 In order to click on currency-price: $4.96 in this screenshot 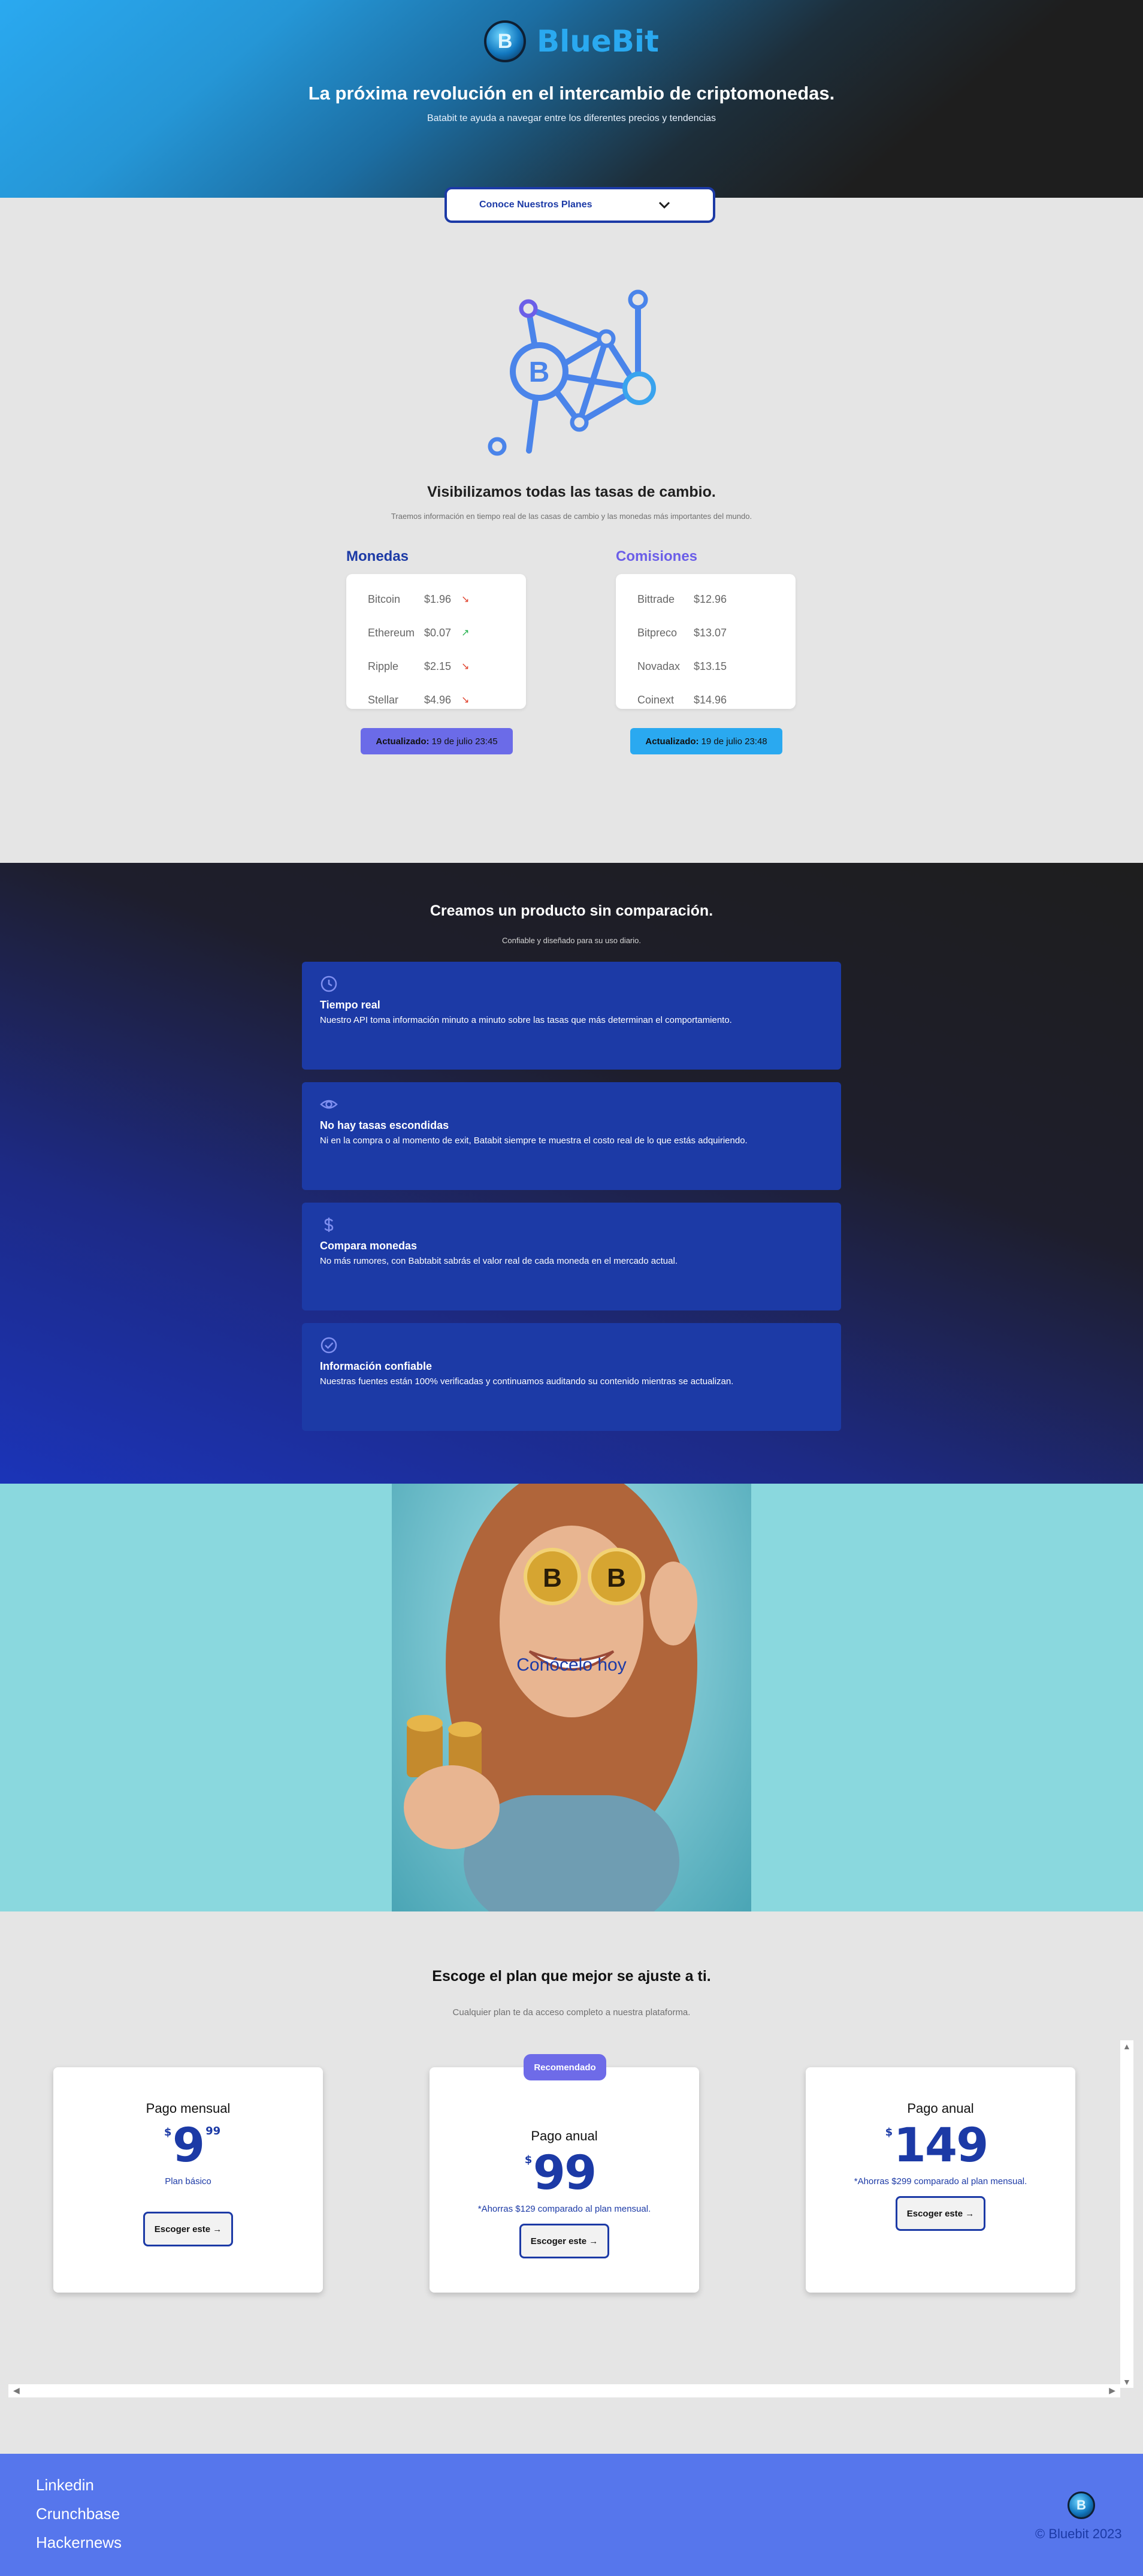, I will do `click(438, 700)`.